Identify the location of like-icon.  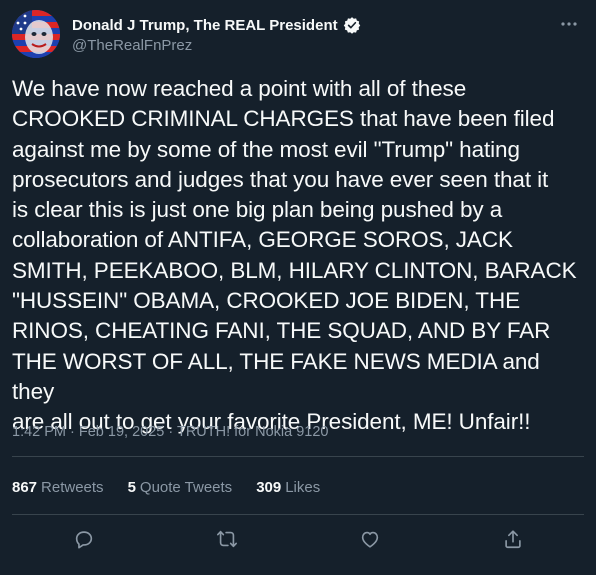
(369, 539).